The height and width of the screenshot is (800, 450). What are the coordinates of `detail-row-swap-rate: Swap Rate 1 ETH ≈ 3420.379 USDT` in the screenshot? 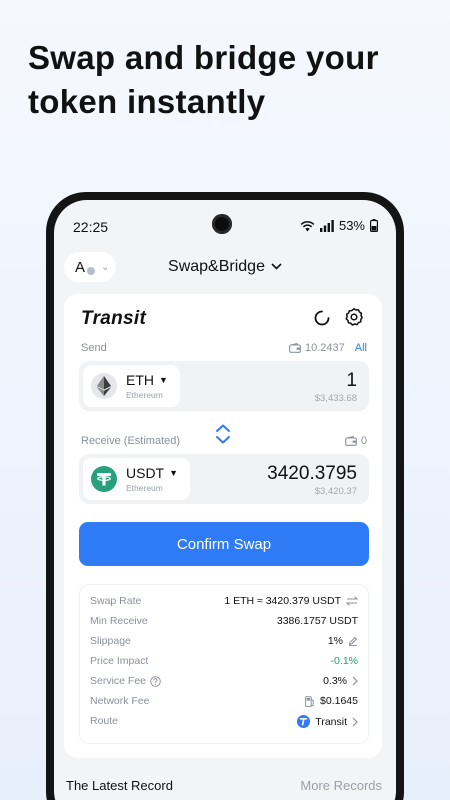 It's located at (224, 602).